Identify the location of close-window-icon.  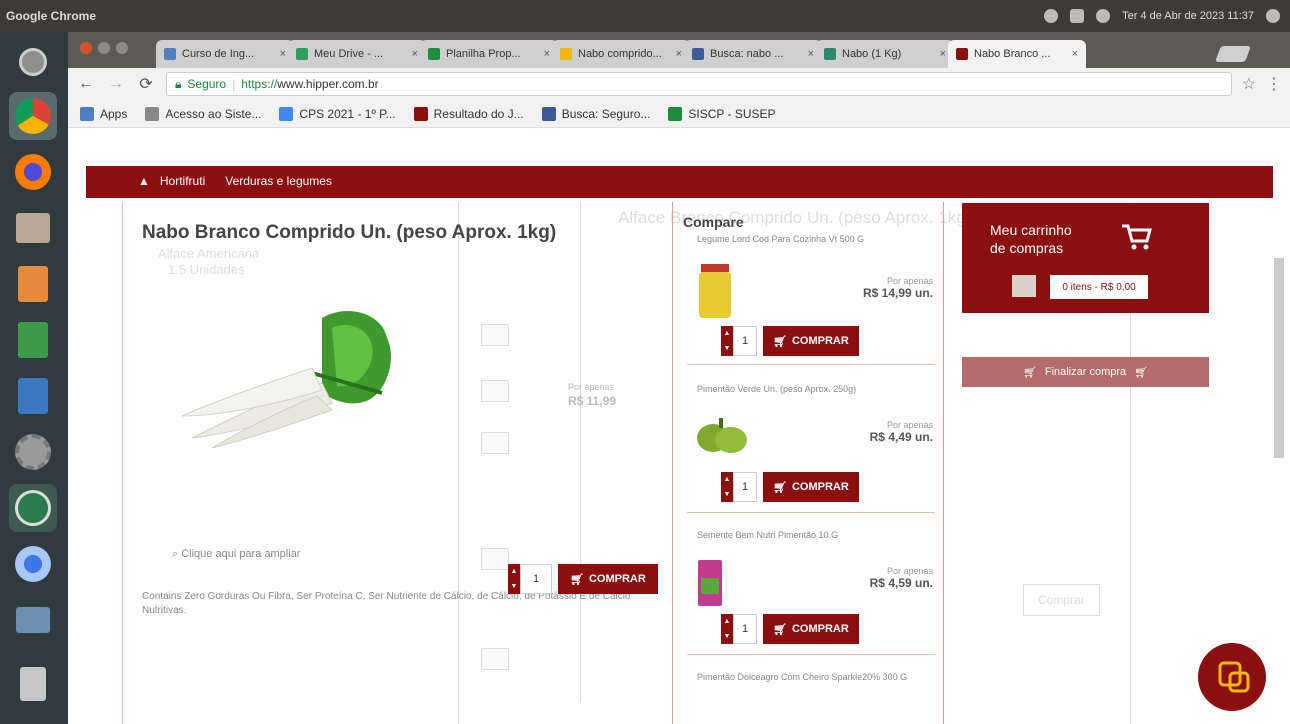
(86, 48).